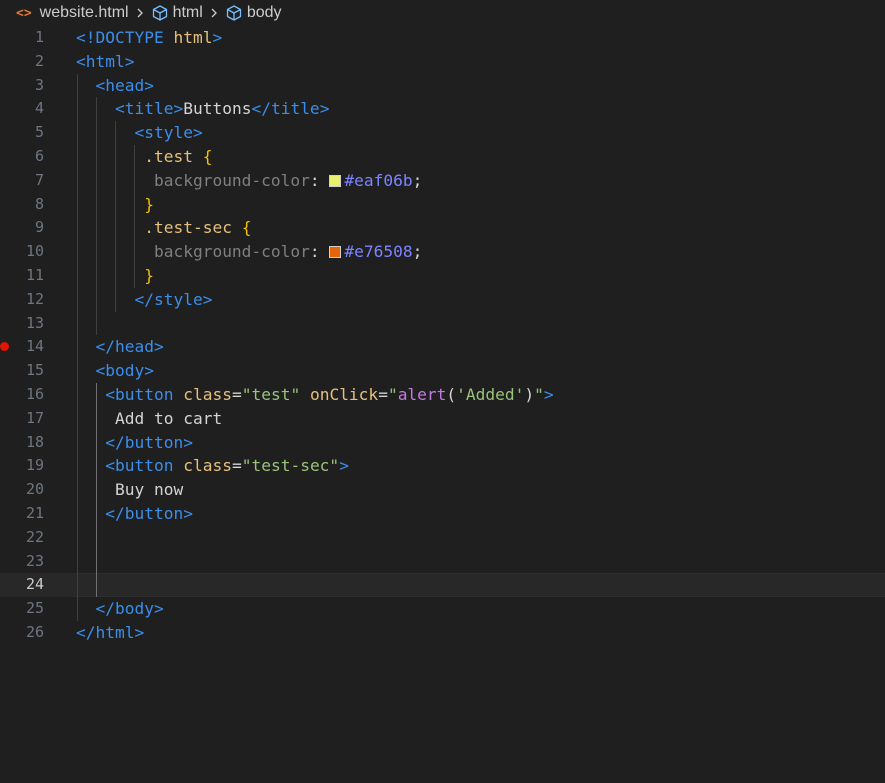 The width and height of the screenshot is (885, 783). What do you see at coordinates (442, 585) in the screenshot?
I see `code-line: 24` at bounding box center [442, 585].